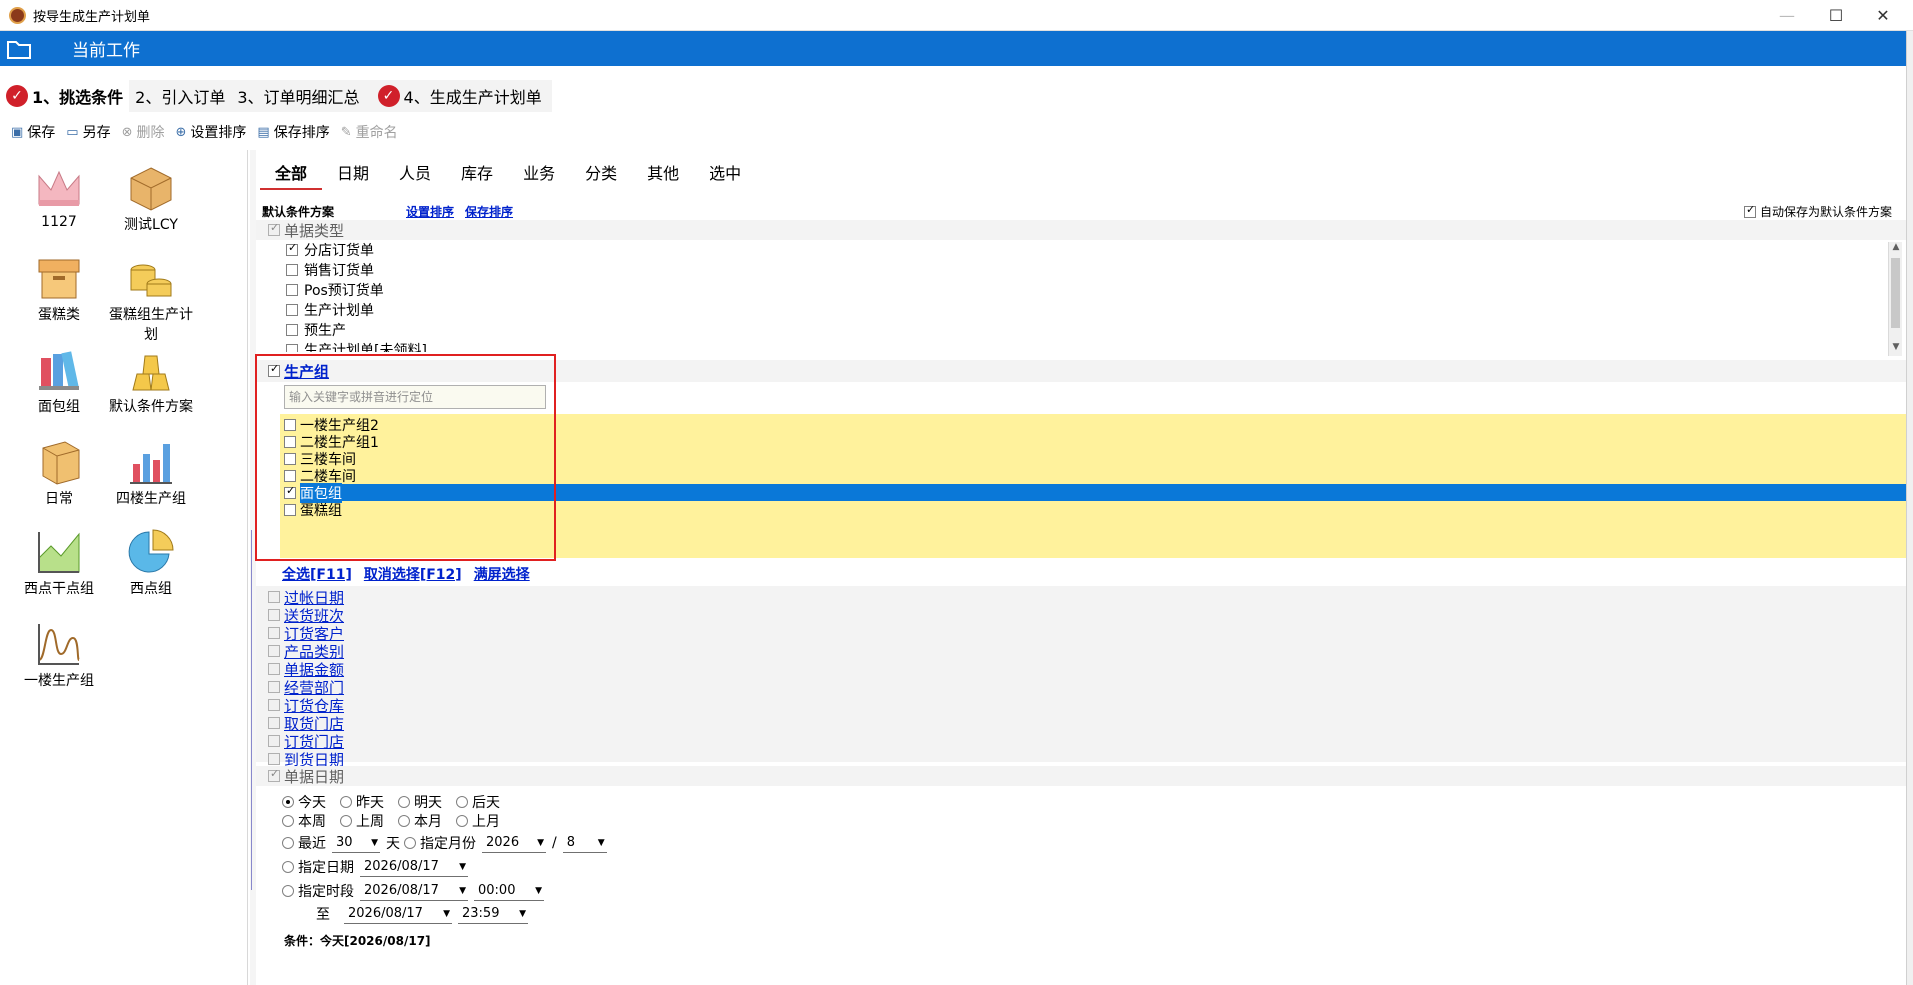 This screenshot has width=1913, height=985. What do you see at coordinates (317, 574) in the screenshot?
I see `select-all-link: 全选[F11]` at bounding box center [317, 574].